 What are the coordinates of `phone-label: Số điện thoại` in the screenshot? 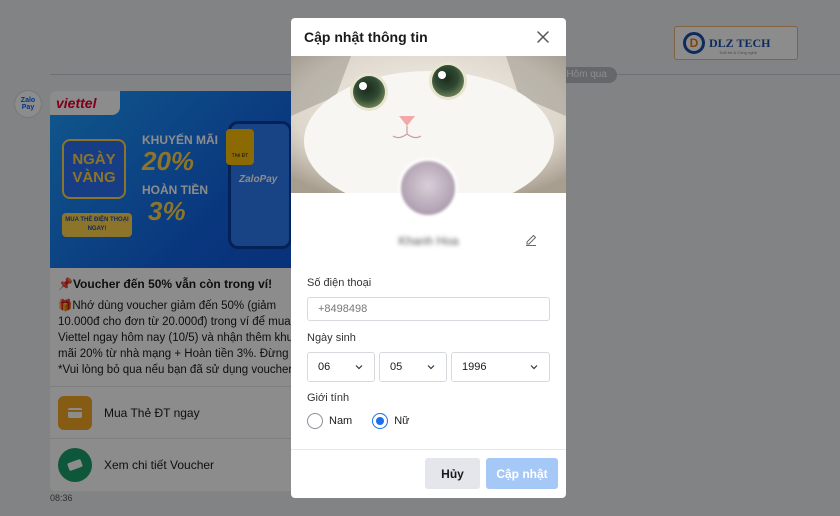 It's located at (339, 283).